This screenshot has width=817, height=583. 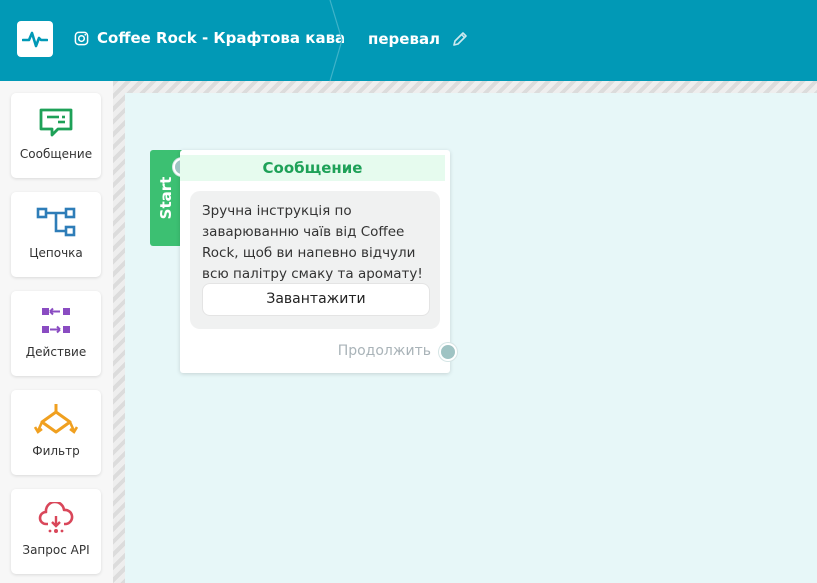 I want to click on account-name: Coffee Rock - Крафтова кава, so click(x=221, y=38).